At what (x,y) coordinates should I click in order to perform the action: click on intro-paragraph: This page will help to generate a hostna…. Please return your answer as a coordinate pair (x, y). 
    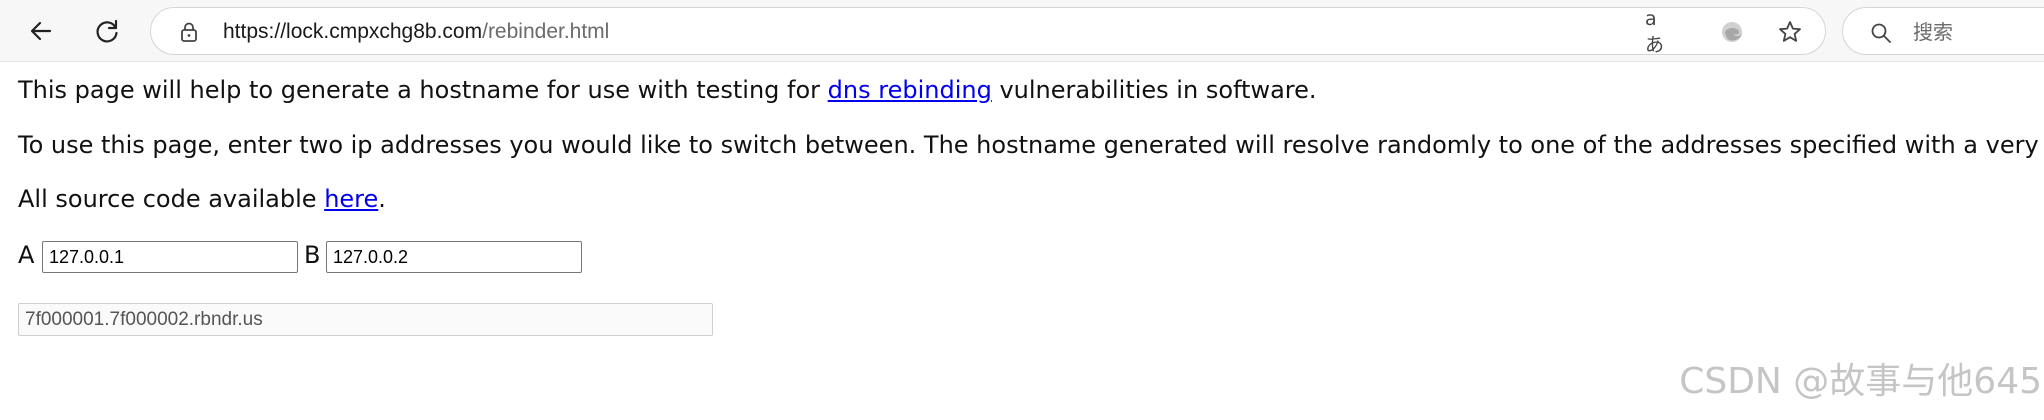
    Looking at the image, I should click on (667, 90).